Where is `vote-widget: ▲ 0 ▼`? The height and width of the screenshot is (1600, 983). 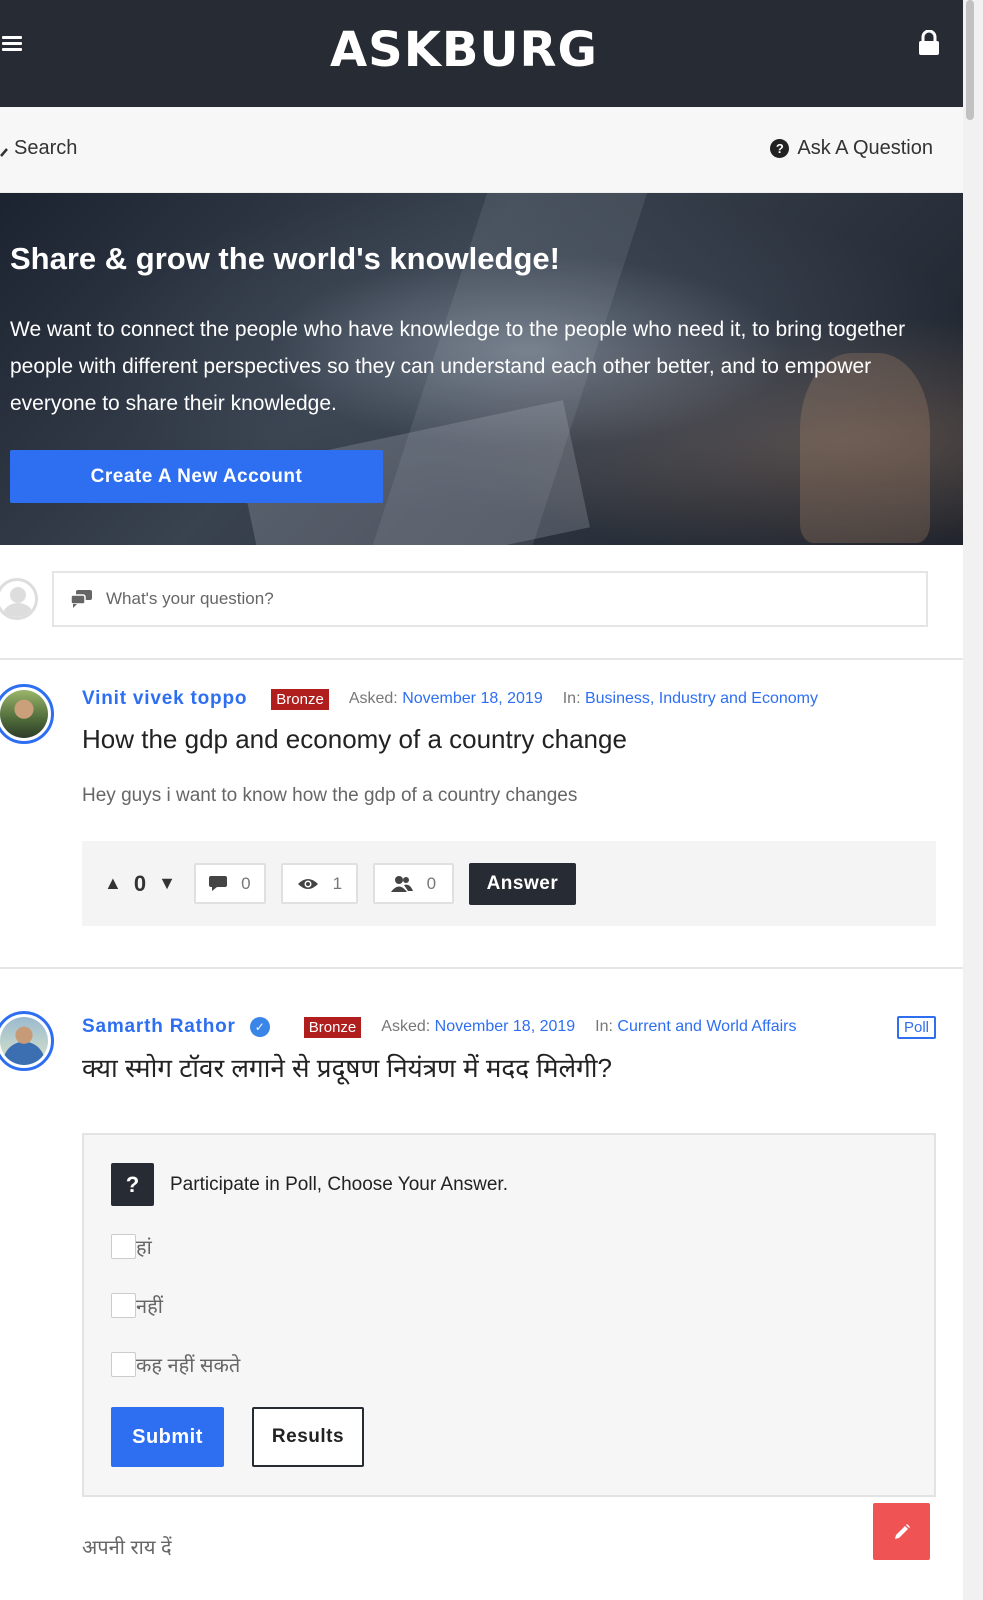
vote-widget: ▲ 0 ▼ is located at coordinates (140, 884).